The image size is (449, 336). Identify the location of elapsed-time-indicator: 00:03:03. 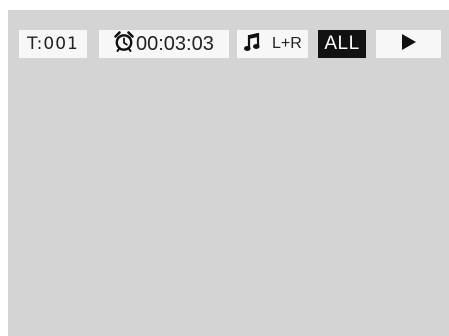
(164, 44).